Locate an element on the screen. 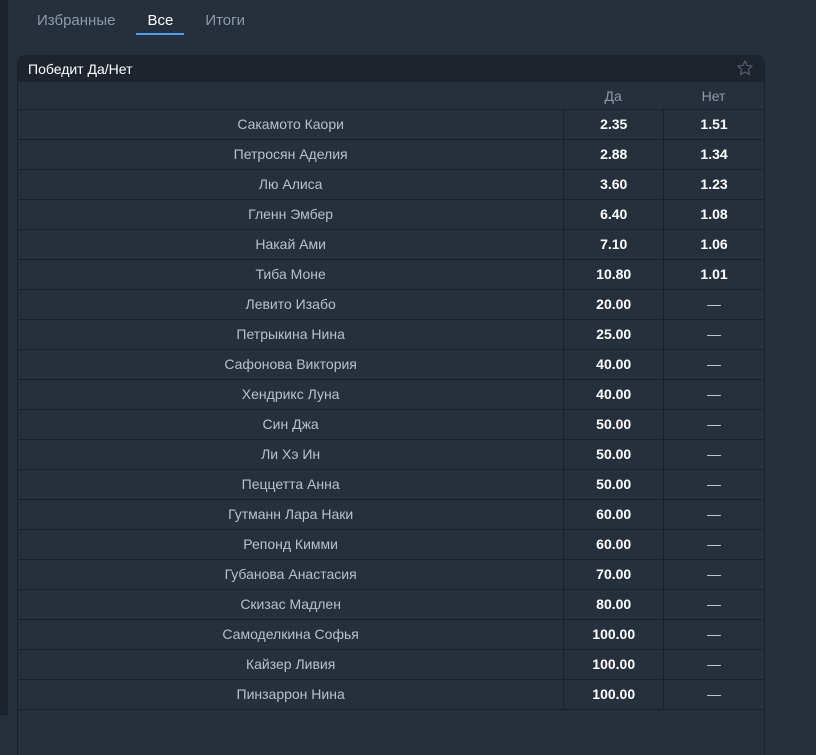 The image size is (816, 755). odds-no: 1.51 is located at coordinates (713, 124).